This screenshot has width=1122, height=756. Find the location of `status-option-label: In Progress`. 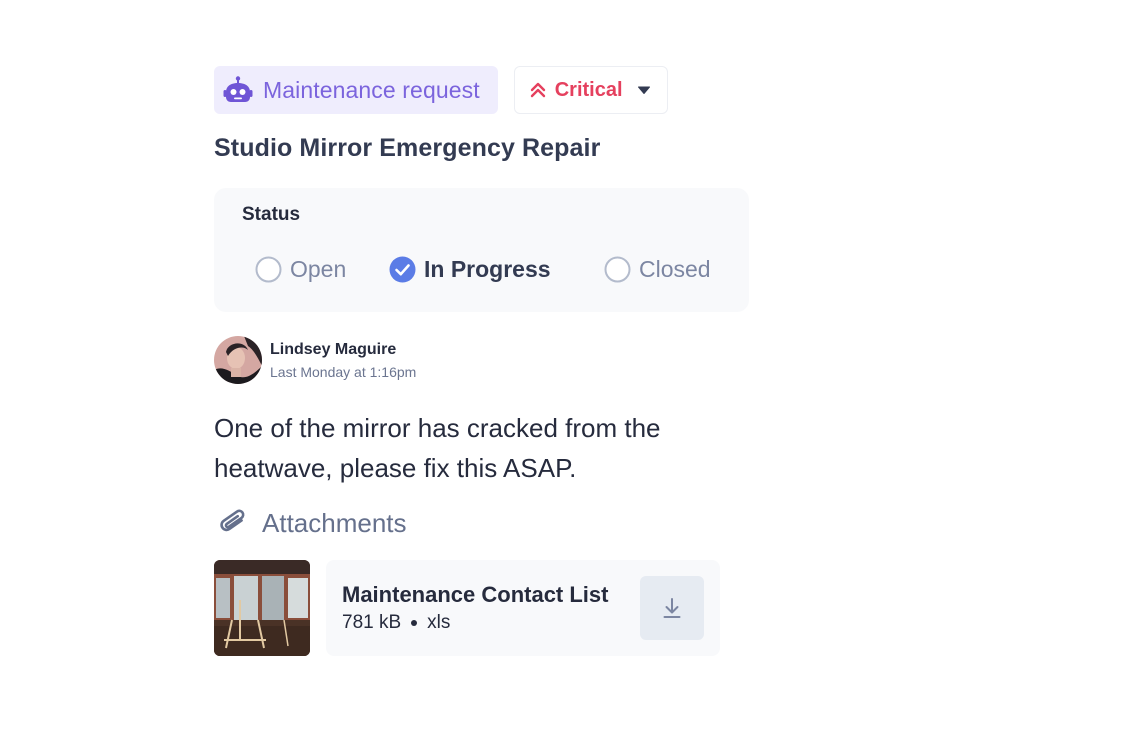

status-option-label: In Progress is located at coordinates (487, 269).